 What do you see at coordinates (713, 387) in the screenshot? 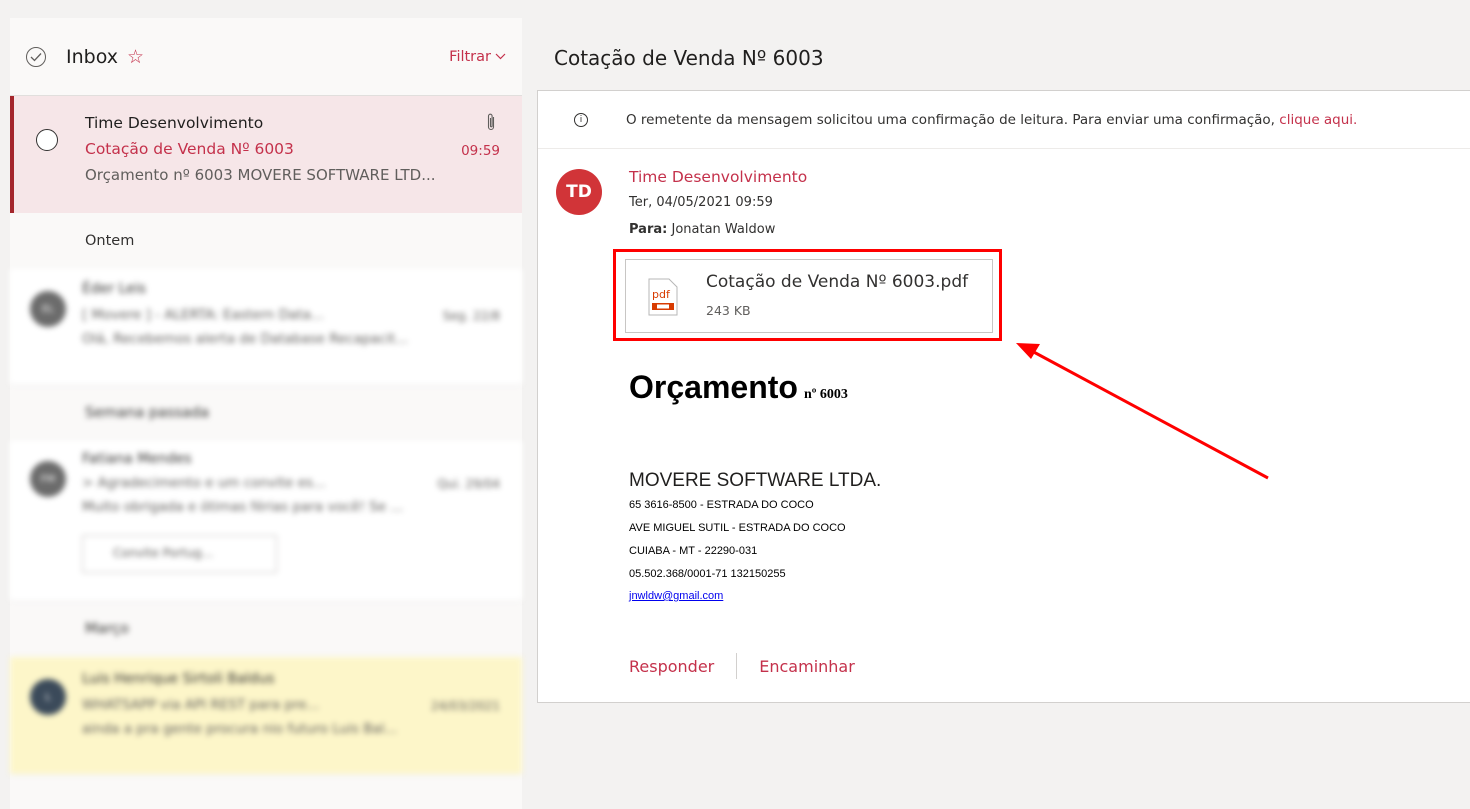
I see `heading-text: Orçamento` at bounding box center [713, 387].